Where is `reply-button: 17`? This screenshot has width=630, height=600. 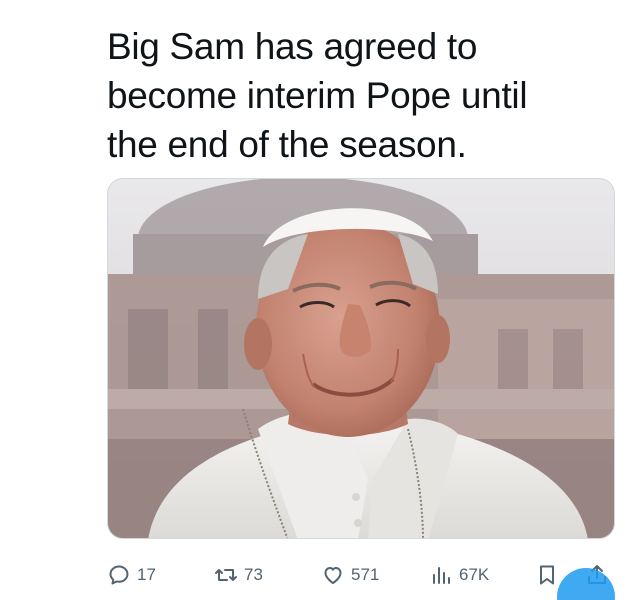
reply-button: 17 is located at coordinates (131, 575).